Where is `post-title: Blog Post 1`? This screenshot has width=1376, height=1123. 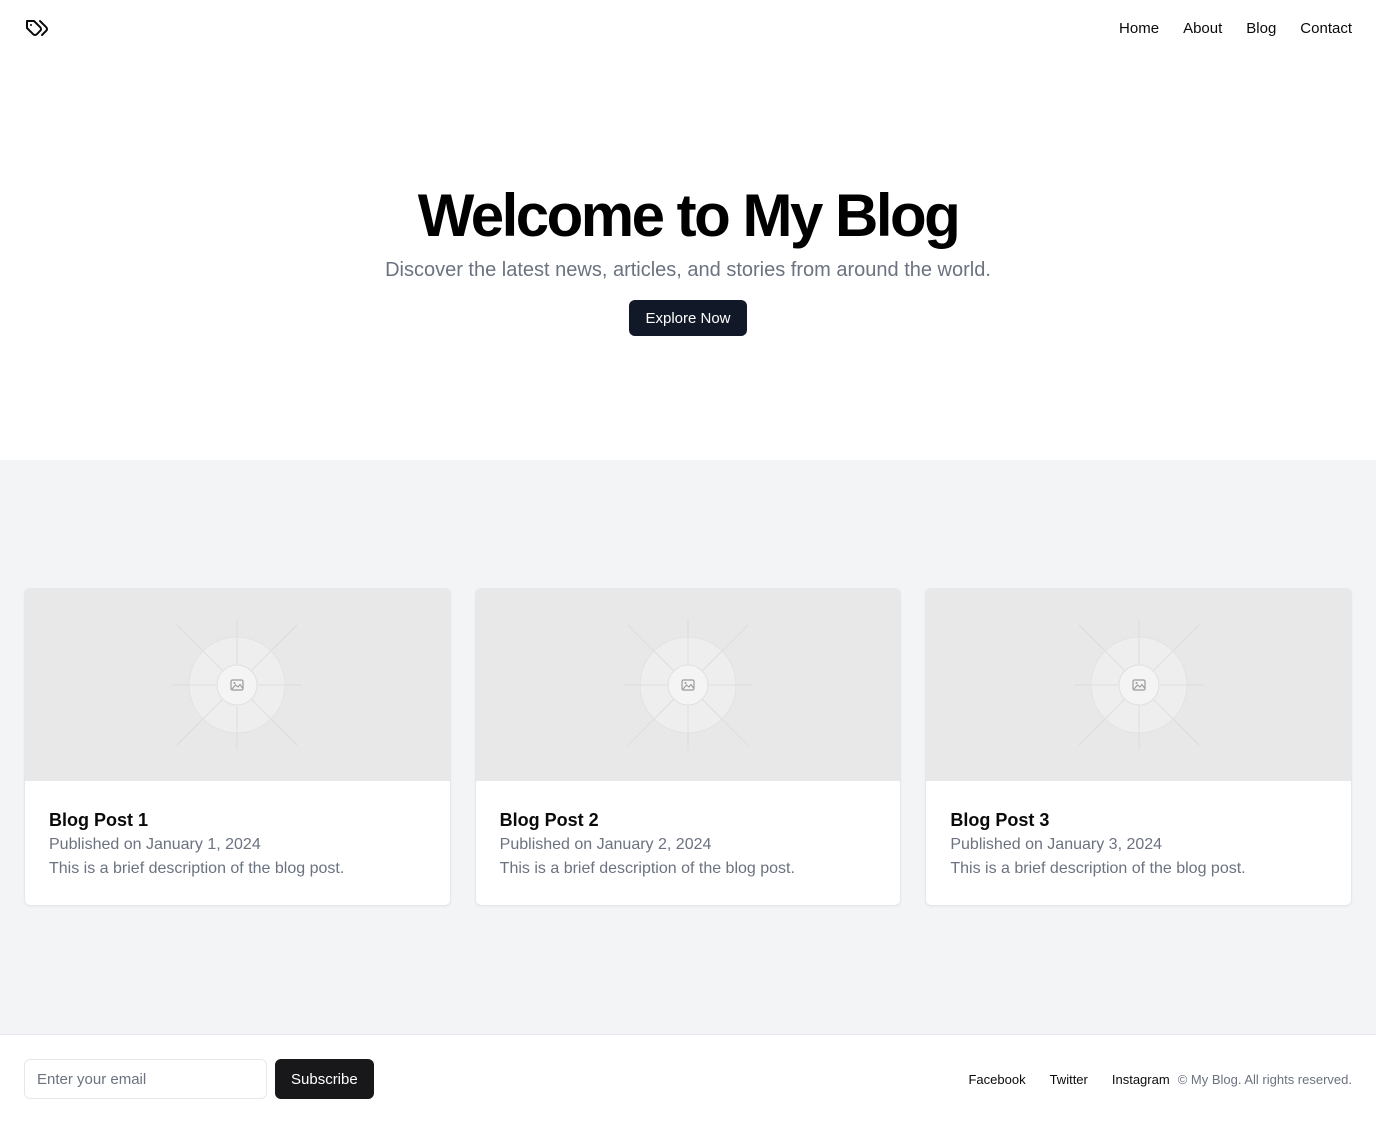
post-title: Blog Post 1 is located at coordinates (237, 820).